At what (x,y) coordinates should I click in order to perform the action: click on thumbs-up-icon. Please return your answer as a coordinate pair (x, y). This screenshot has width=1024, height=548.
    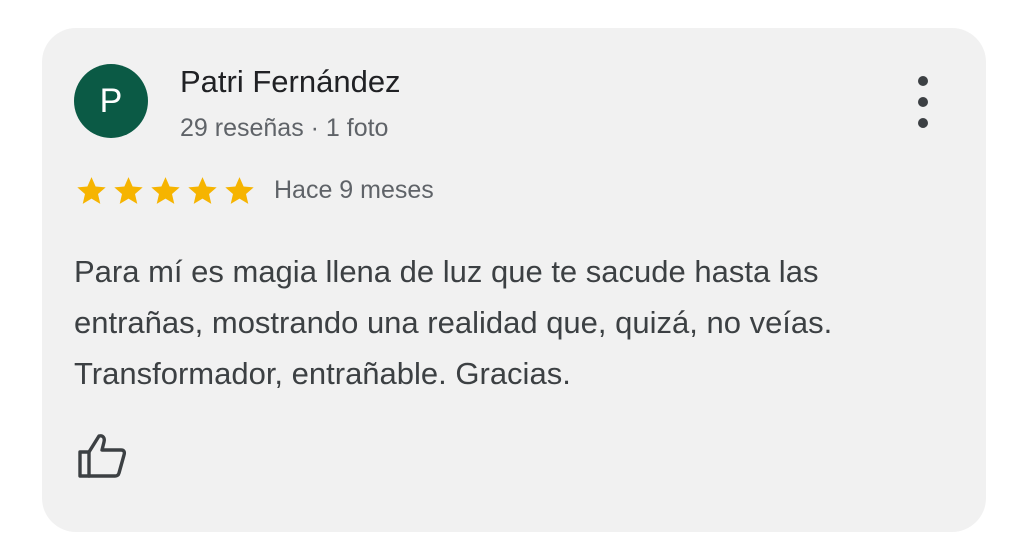
    Looking at the image, I should click on (102, 456).